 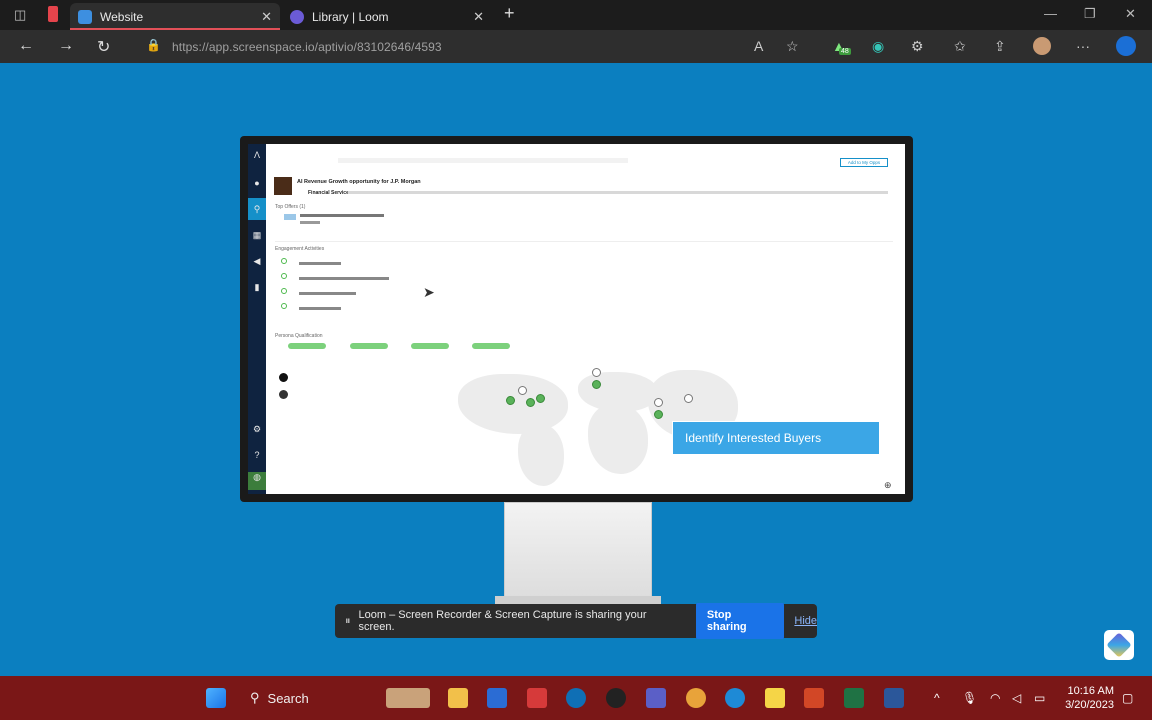 I want to click on add-to-opps-button: Add to My Opps, so click(x=864, y=162).